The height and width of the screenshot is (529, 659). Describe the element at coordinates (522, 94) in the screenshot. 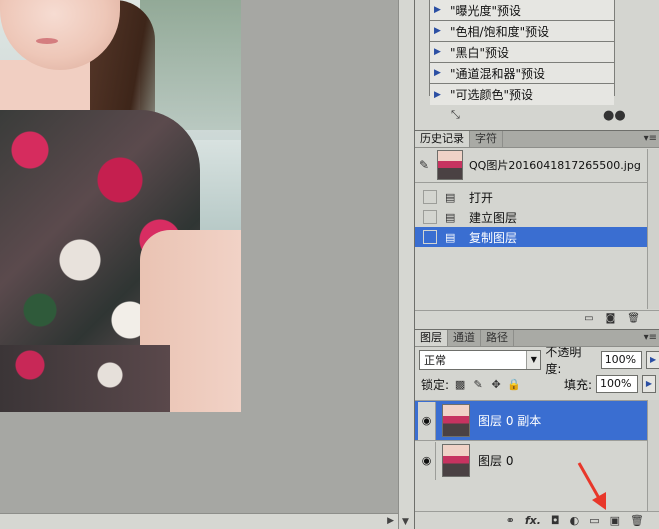

I see `action-item: ▶ "可选颜色"预设` at that location.